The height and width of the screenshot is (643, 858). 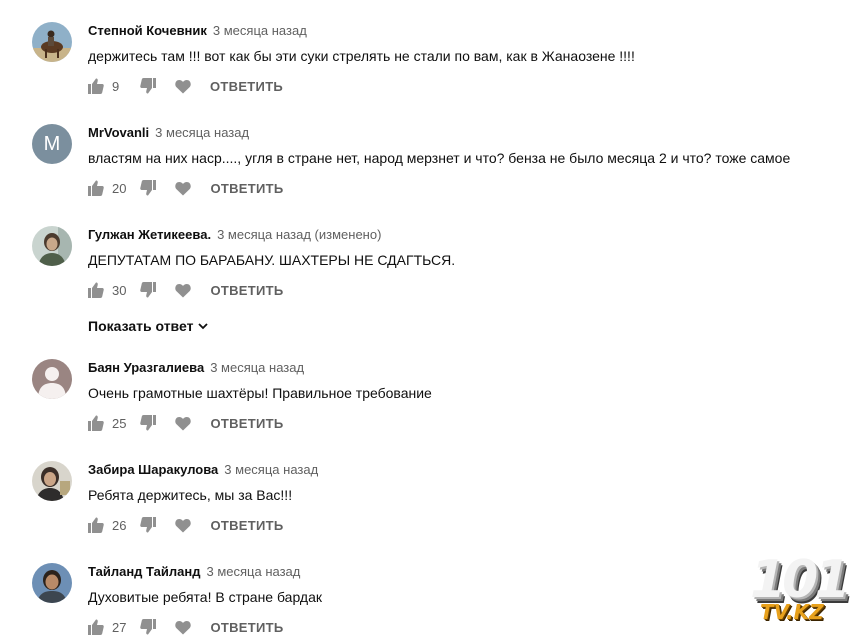 I want to click on comment-actions: 30 ОТВЕТИТЬ, so click(x=186, y=290).